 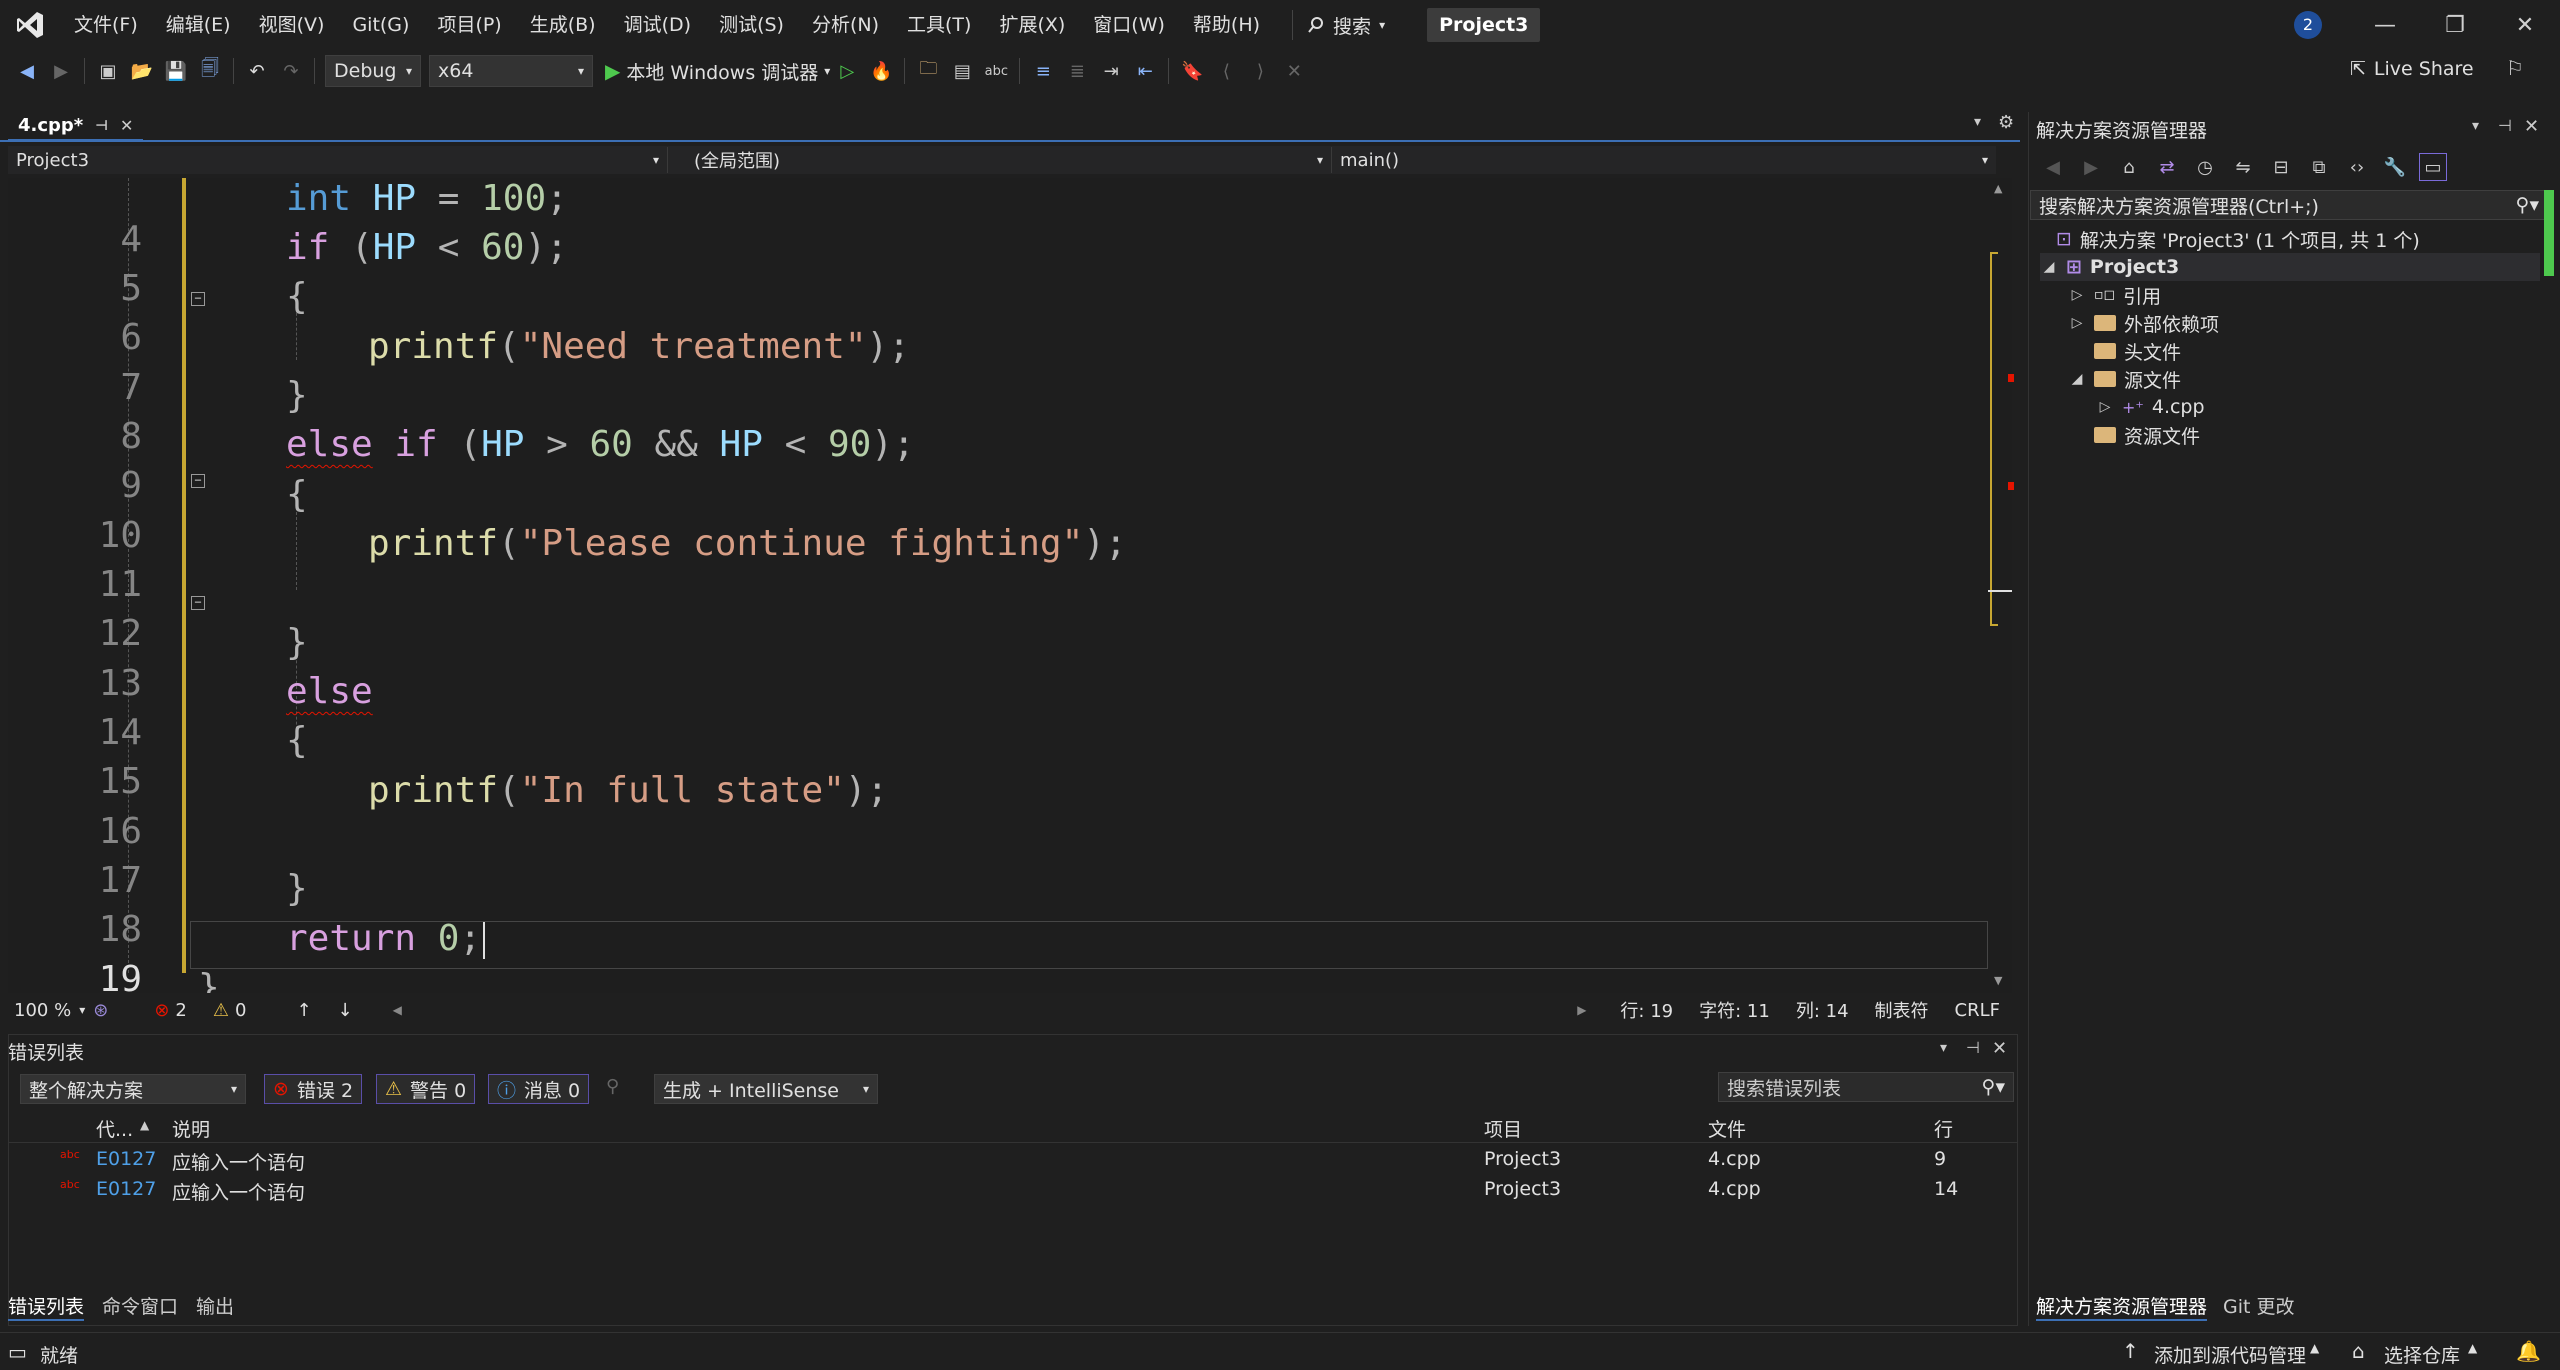 I want to click on tree-item-header-files: 头文件, so click(x=2137, y=351).